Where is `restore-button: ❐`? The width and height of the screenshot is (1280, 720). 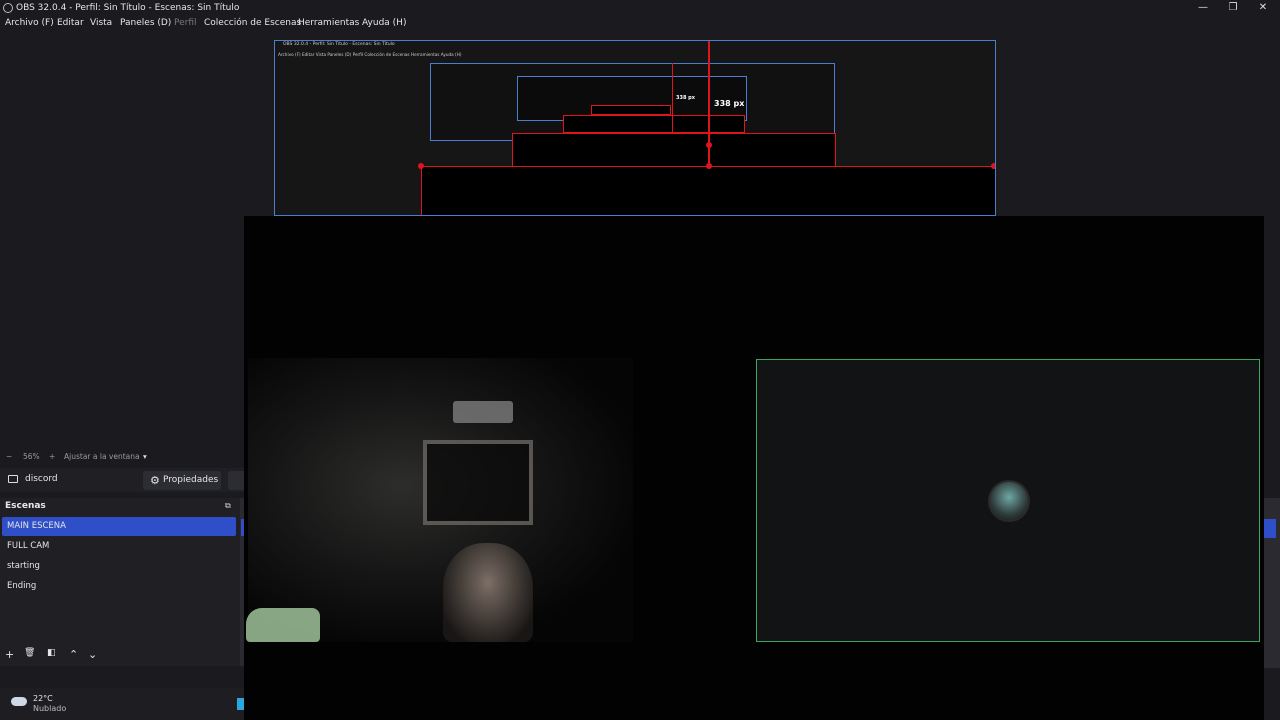
restore-button: ❐ is located at coordinates (1233, 8).